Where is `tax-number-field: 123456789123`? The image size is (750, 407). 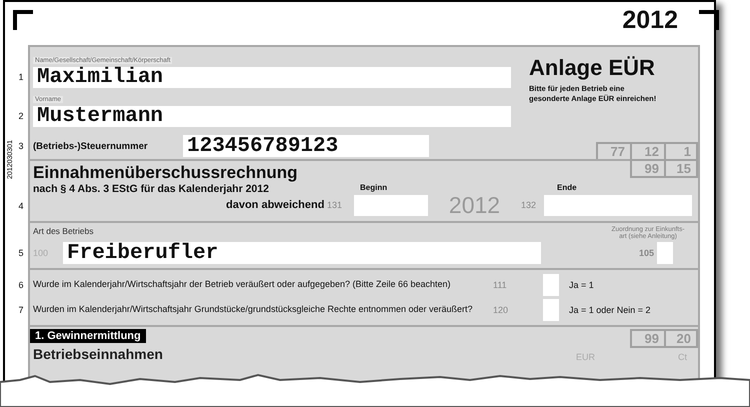
tax-number-field: 123456789123 is located at coordinates (306, 146).